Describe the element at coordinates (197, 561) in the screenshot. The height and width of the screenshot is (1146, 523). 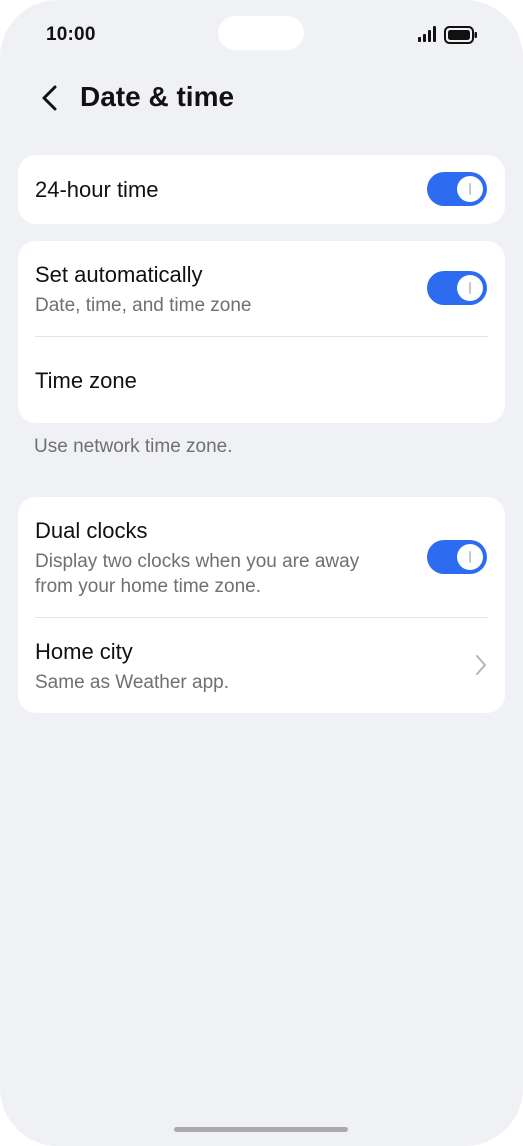
I see `row-subtitle-dual-clocks-line1: Display two clocks when you are away` at that location.